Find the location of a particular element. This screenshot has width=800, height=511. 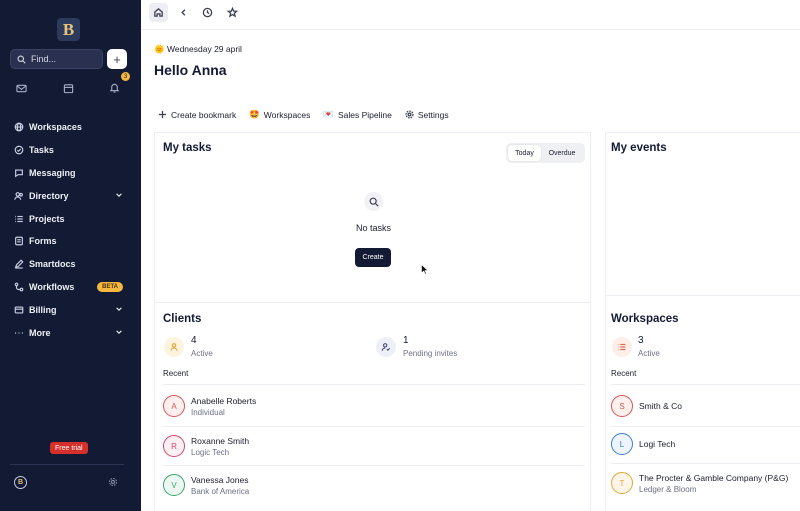

user-avatar: B is located at coordinates (20, 482).